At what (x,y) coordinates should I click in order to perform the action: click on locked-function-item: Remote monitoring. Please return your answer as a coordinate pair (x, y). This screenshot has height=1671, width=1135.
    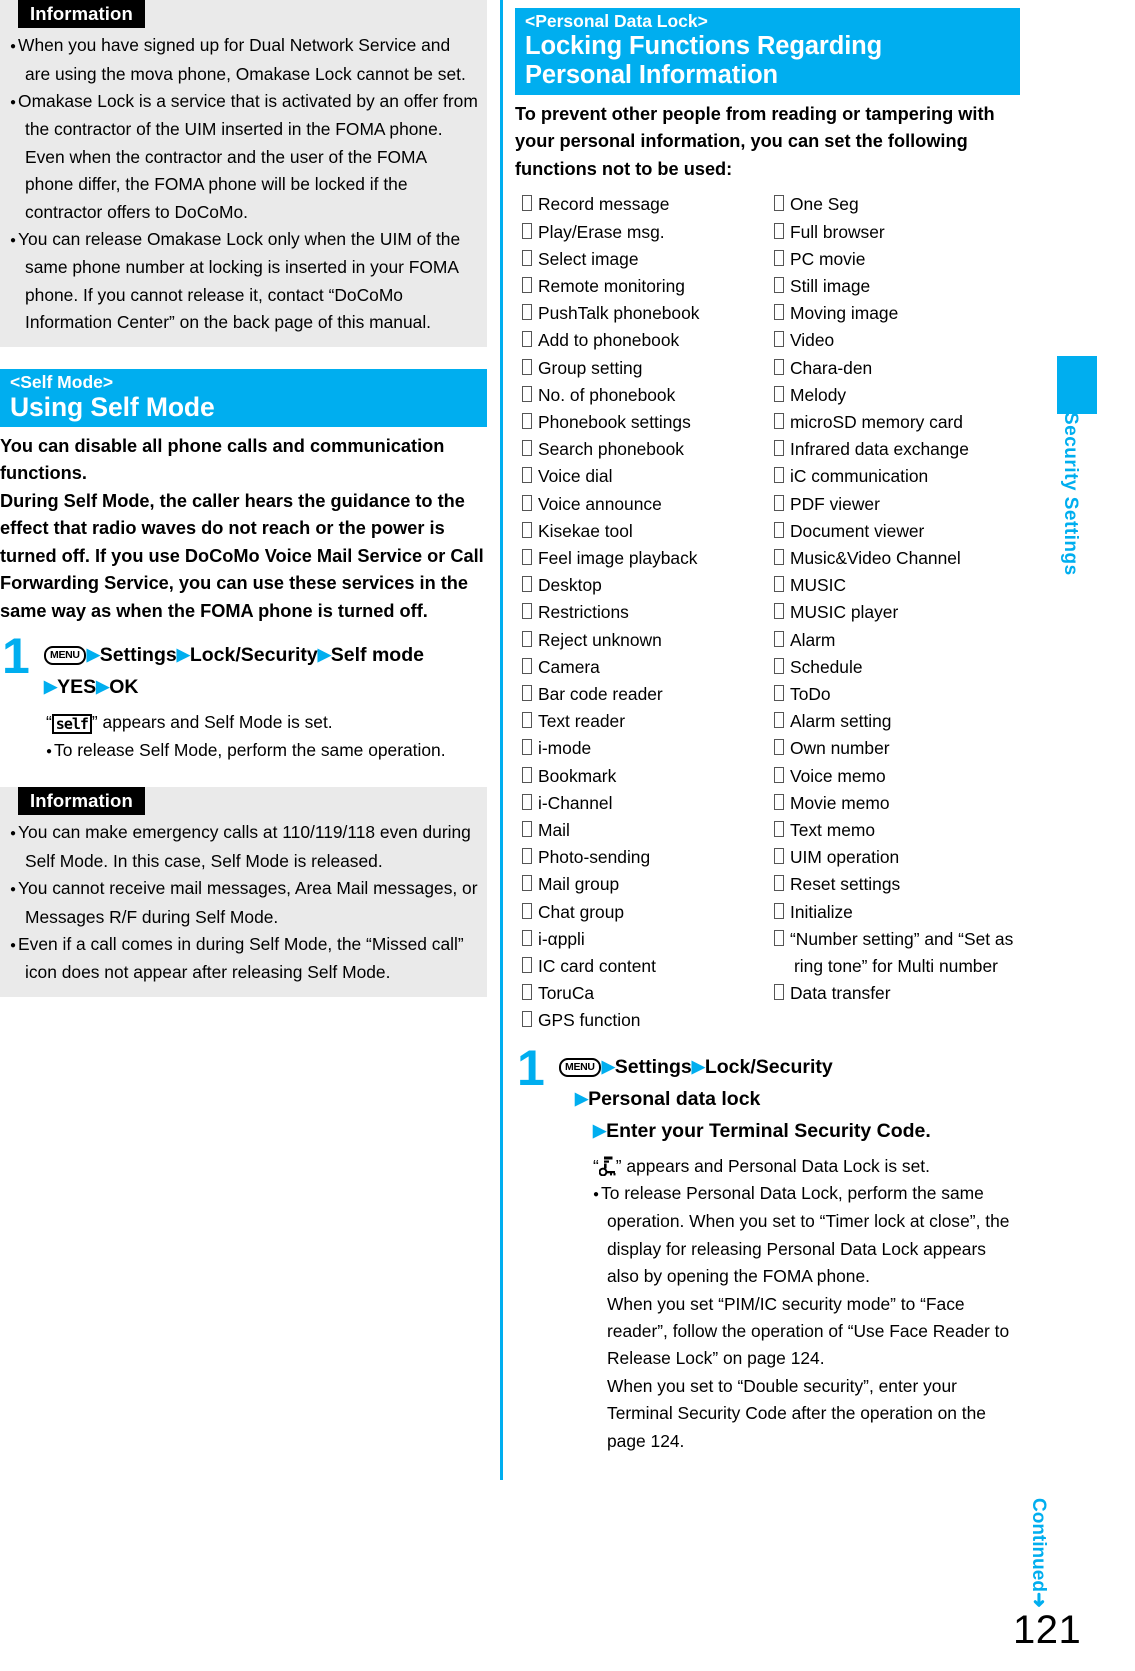
    Looking at the image, I should click on (644, 286).